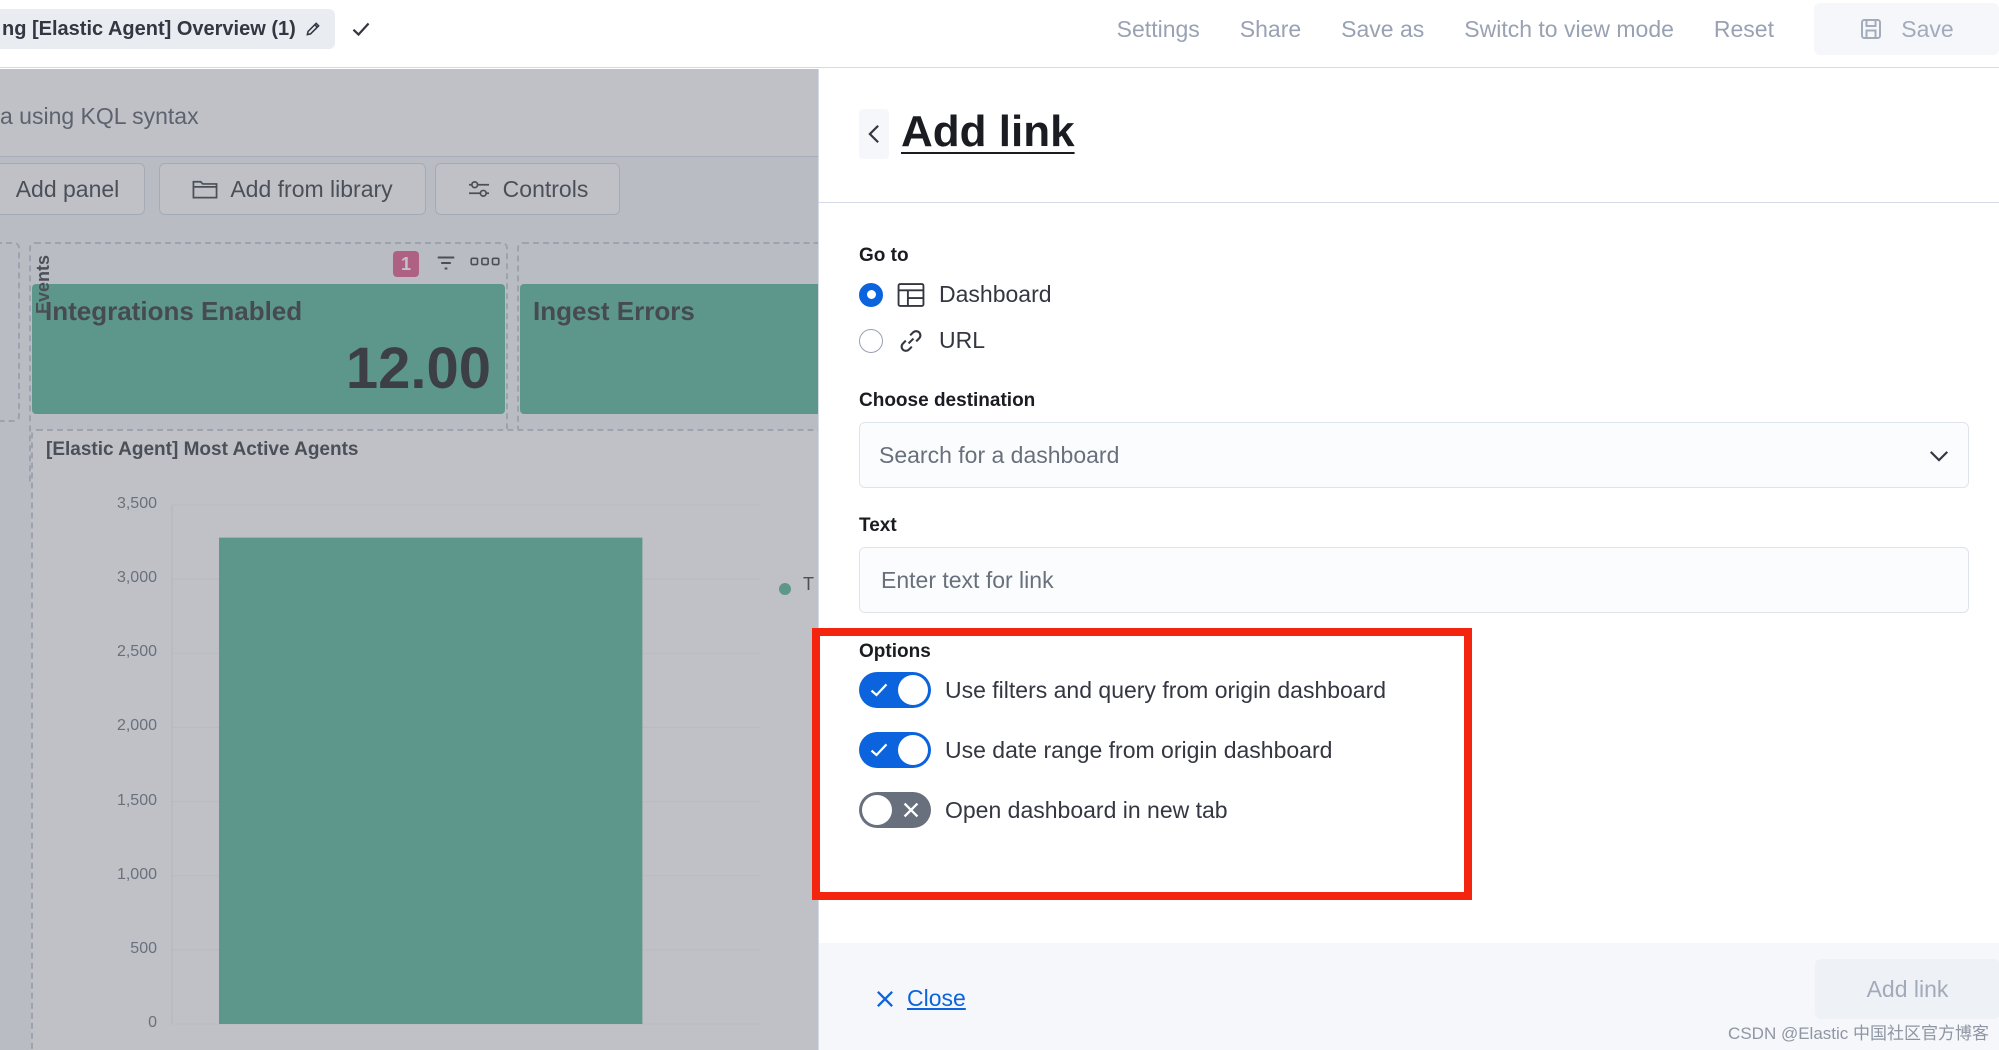 Image resolution: width=1999 pixels, height=1050 pixels. I want to click on go-to-label: Go to, so click(884, 255).